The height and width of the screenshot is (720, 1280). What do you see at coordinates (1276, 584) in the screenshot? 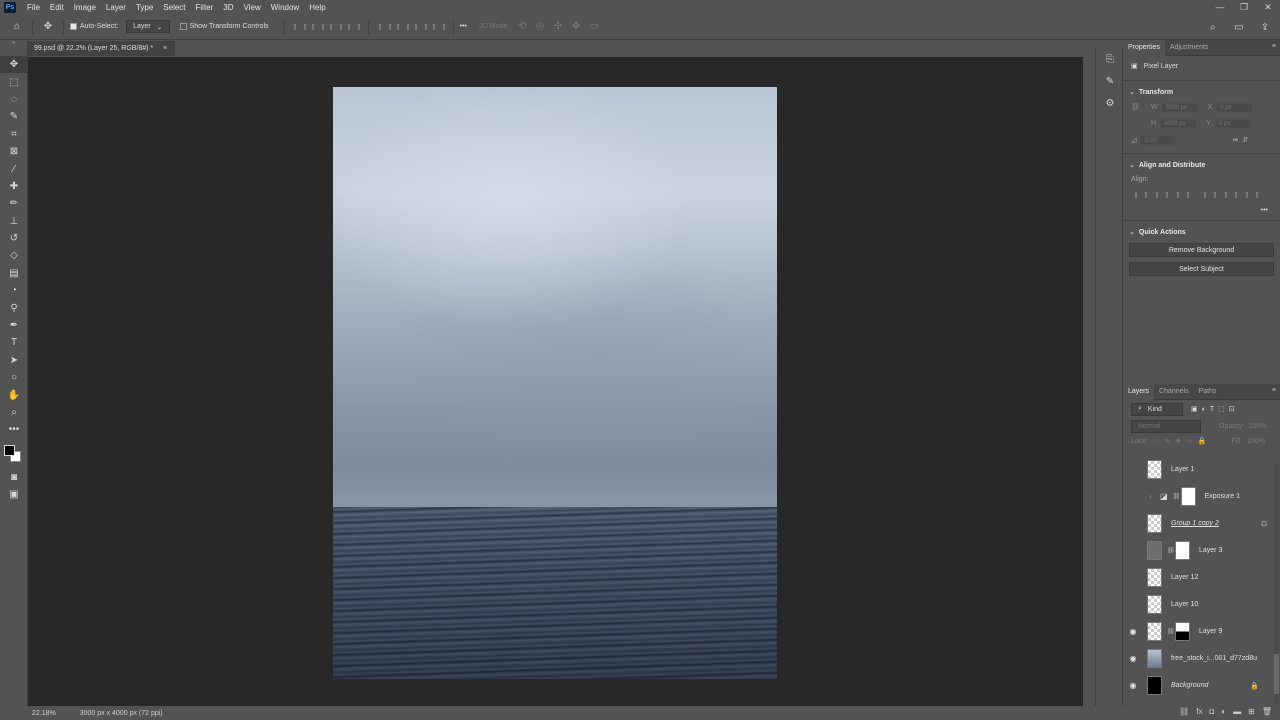
I see `layers-scrollbar` at bounding box center [1276, 584].